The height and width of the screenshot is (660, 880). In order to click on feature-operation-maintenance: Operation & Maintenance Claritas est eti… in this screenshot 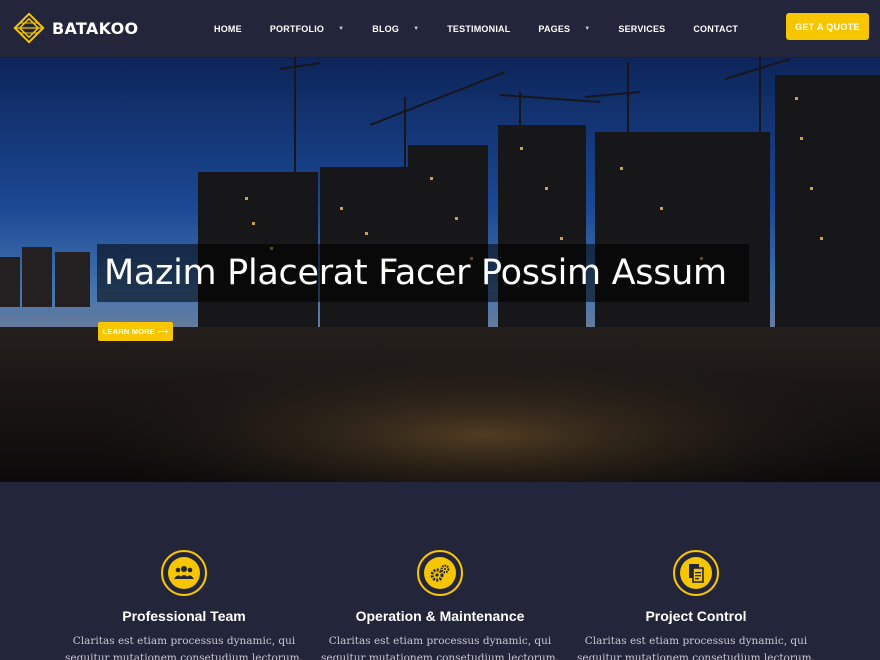, I will do `click(440, 605)`.